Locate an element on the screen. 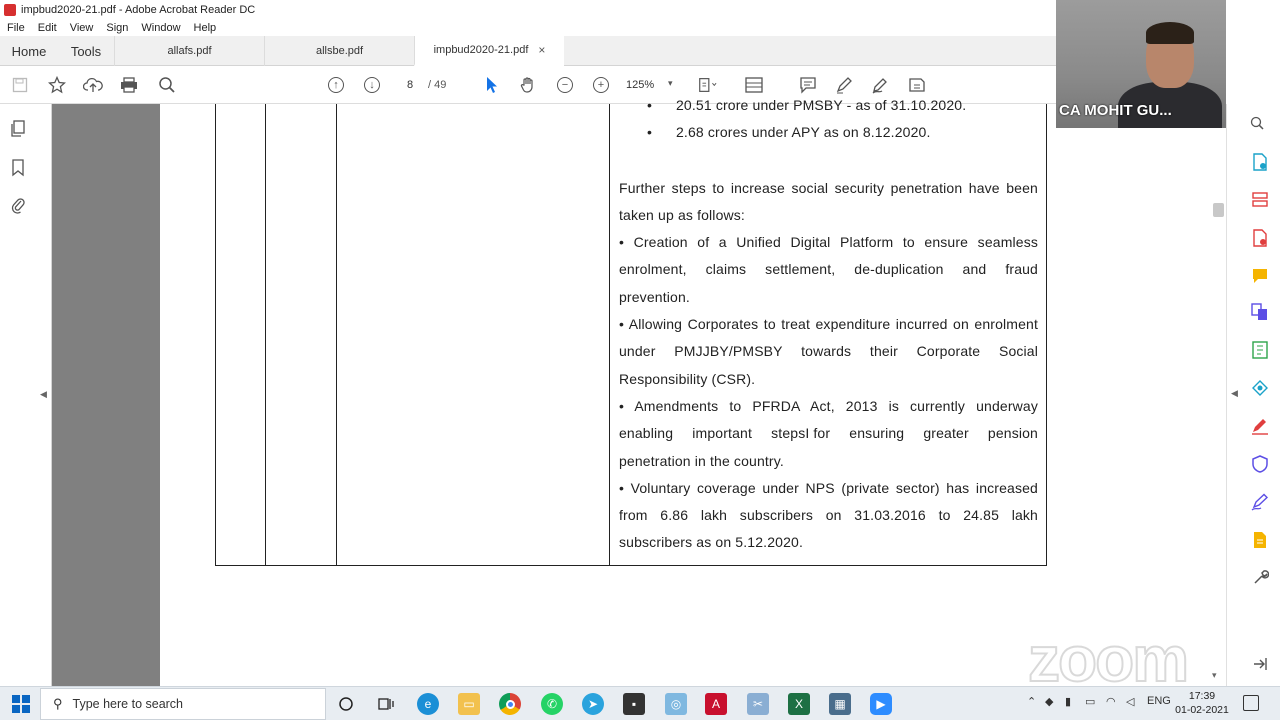 The height and width of the screenshot is (720, 1280). tab-tools: Tools is located at coordinates (86, 51).